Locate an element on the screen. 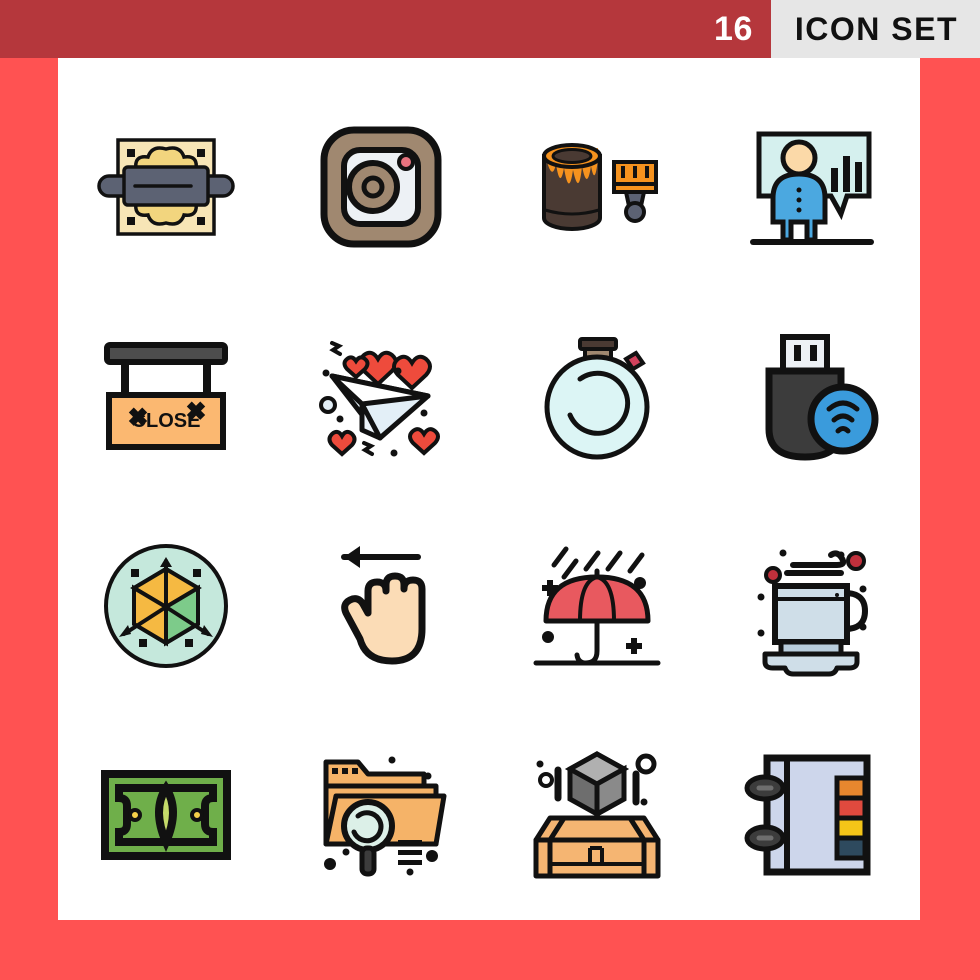  swipe-left-hand-icon is located at coordinates (383, 605).